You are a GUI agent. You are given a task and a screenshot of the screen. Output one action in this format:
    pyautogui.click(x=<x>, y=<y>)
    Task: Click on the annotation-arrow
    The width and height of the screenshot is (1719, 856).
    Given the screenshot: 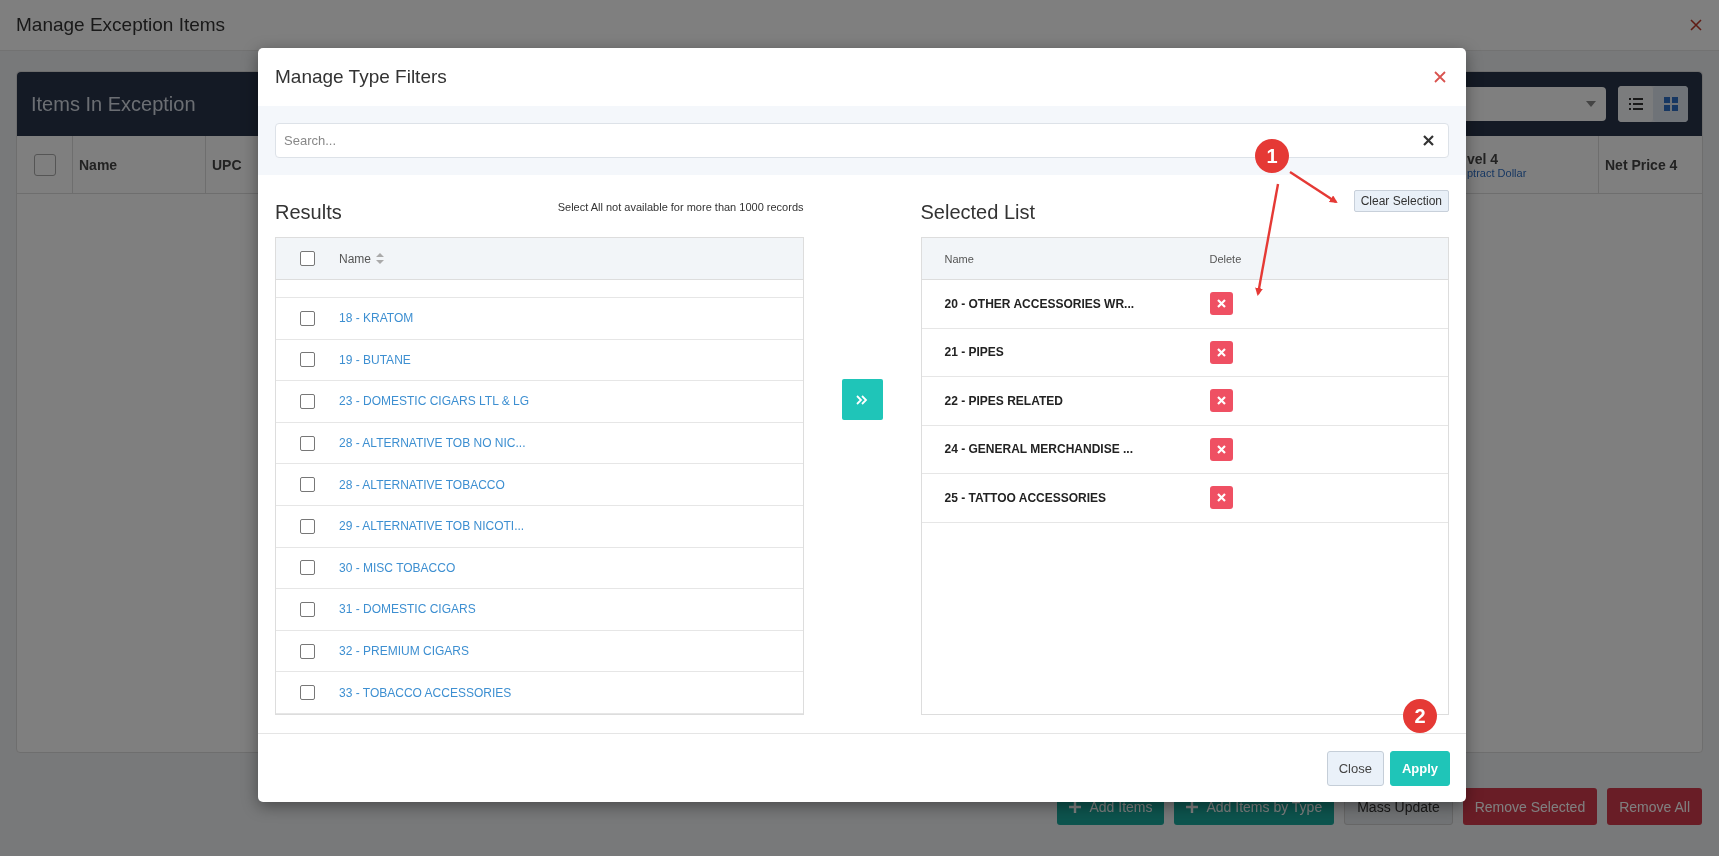 What is the action you would take?
    pyautogui.click(x=1313, y=187)
    